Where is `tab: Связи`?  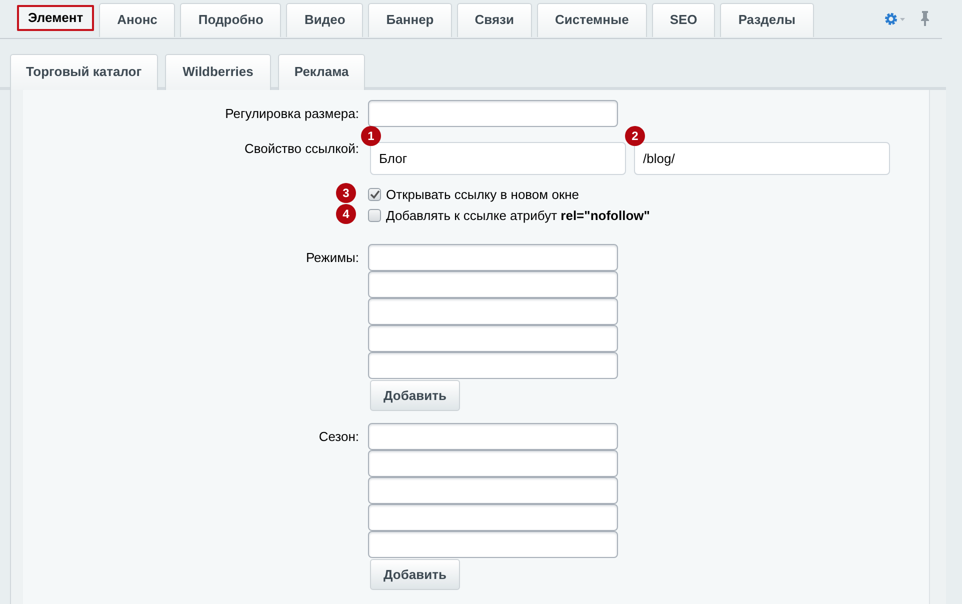
tab: Связи is located at coordinates (494, 20).